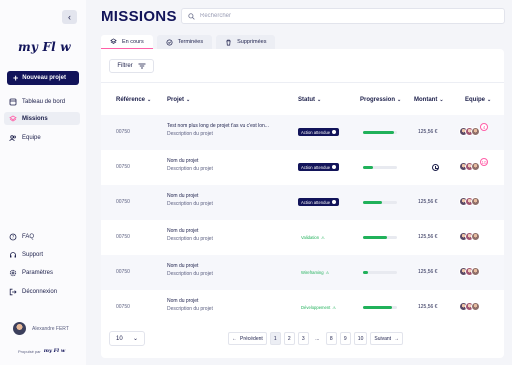 The height and width of the screenshot is (365, 512). I want to click on status-badge: Développement ⚠, so click(318, 307).